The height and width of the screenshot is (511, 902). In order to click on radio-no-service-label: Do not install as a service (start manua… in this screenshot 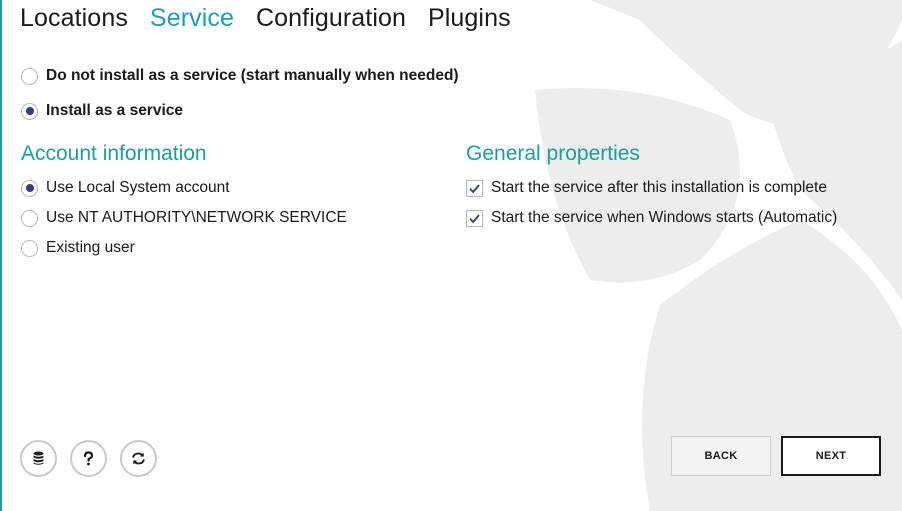, I will do `click(252, 75)`.